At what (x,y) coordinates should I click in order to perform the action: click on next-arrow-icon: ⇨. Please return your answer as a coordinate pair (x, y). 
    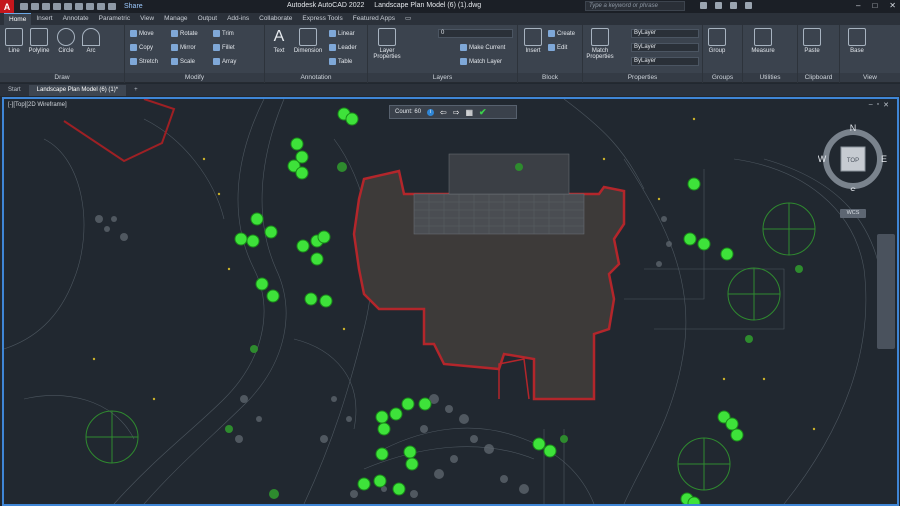
    Looking at the image, I should click on (456, 112).